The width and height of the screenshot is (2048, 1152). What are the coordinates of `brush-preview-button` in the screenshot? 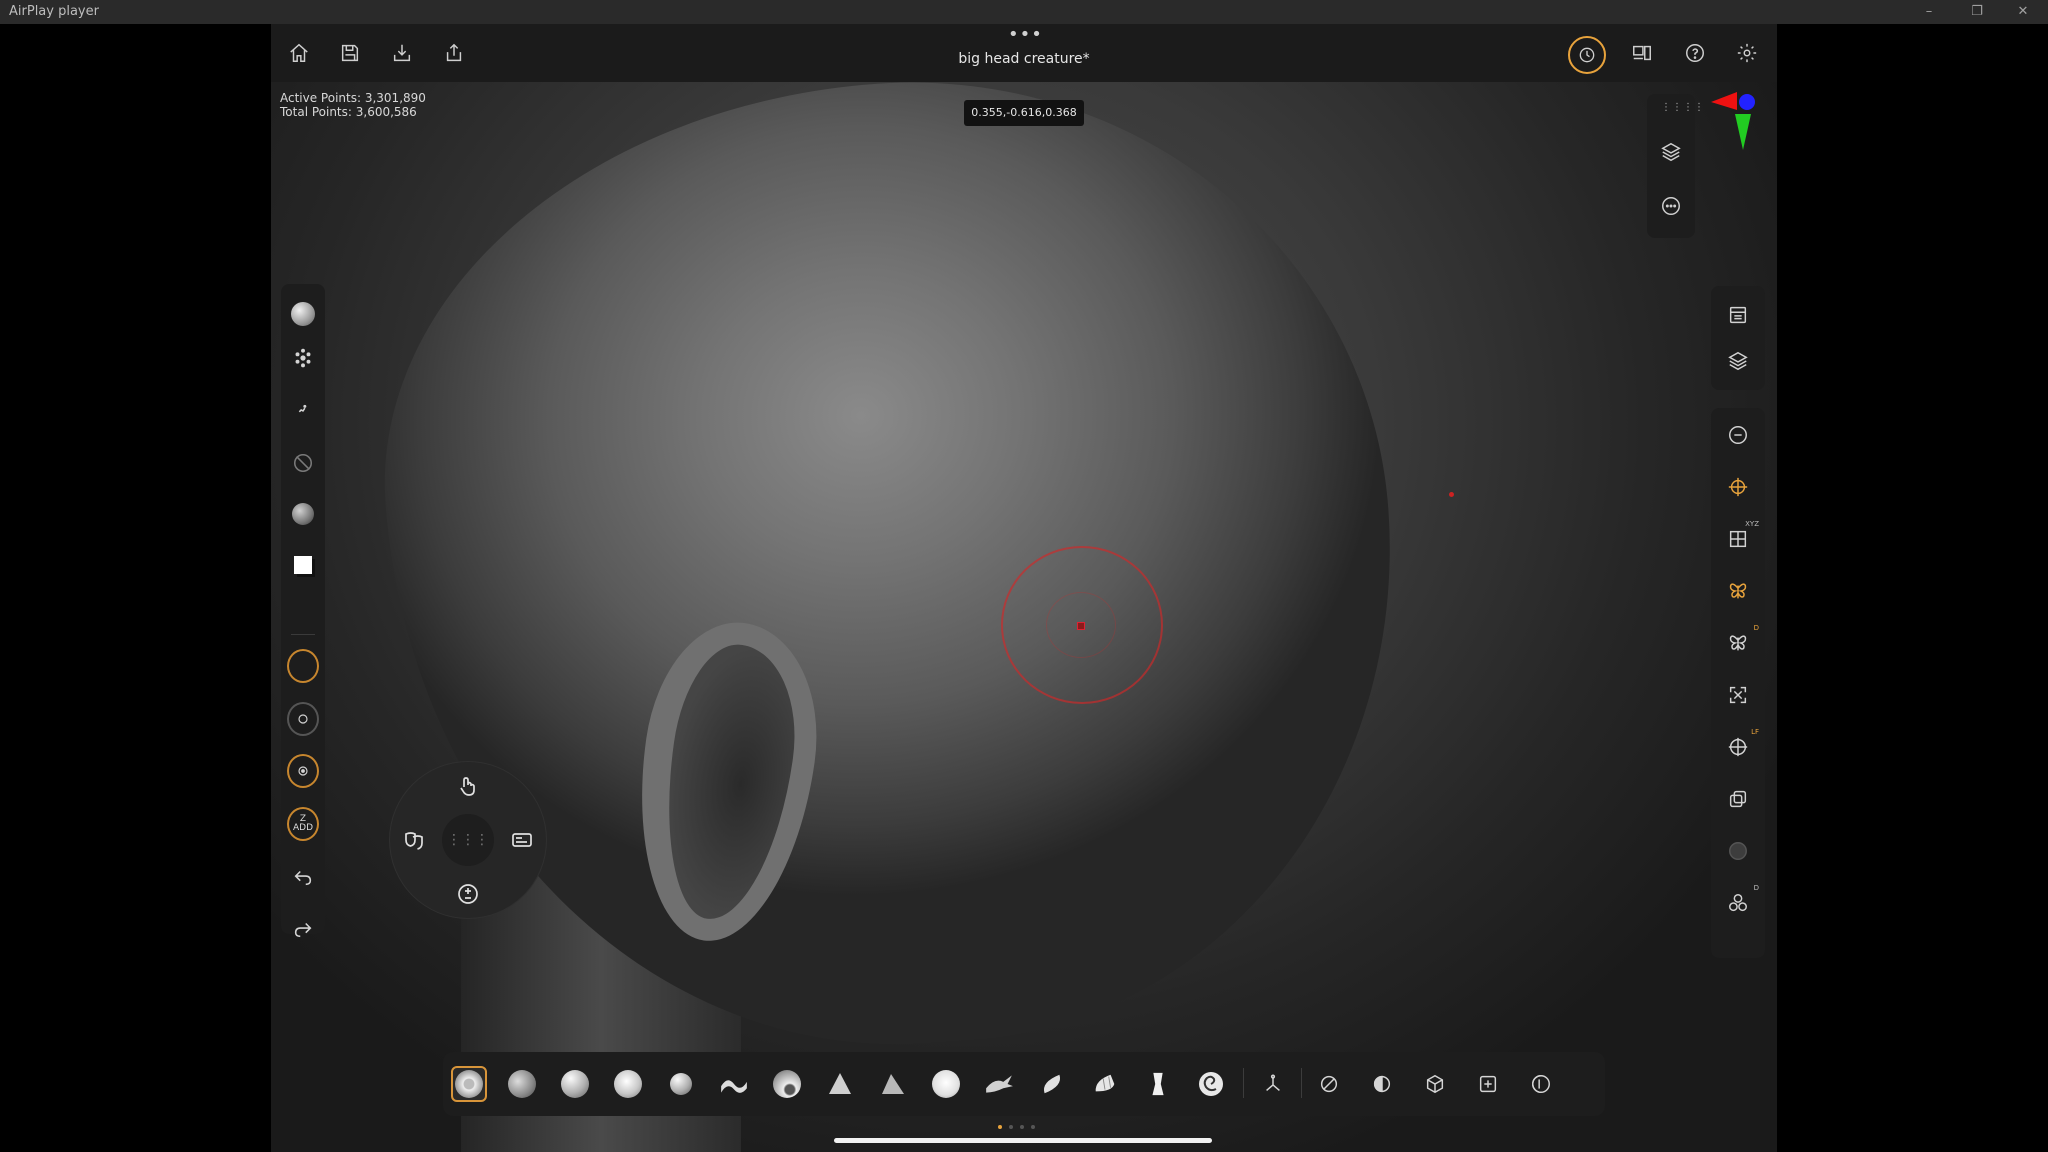 It's located at (303, 314).